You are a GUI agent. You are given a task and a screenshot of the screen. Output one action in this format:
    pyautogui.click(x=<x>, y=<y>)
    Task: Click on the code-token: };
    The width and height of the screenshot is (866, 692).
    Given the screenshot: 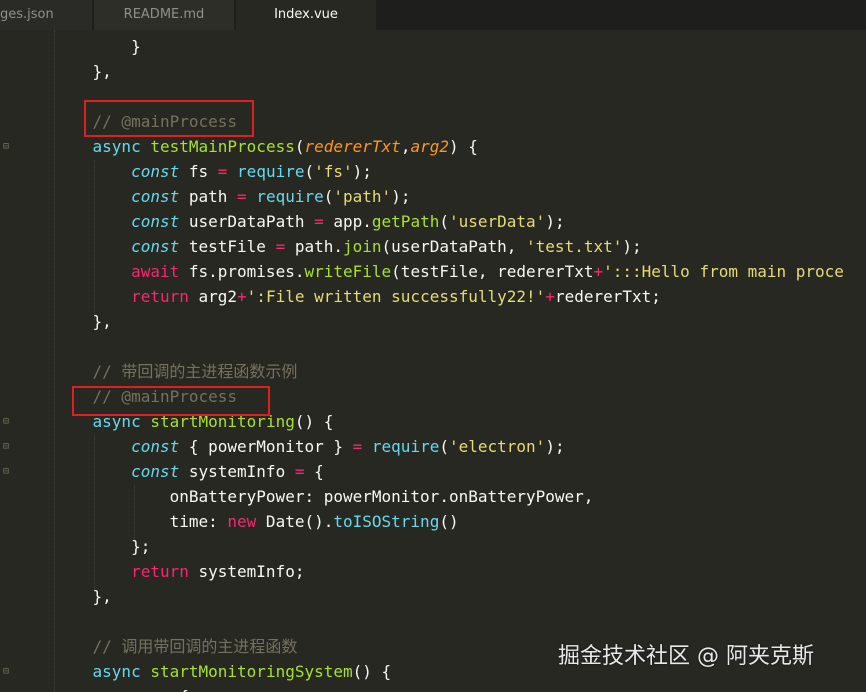 What is the action you would take?
    pyautogui.click(x=102, y=546)
    